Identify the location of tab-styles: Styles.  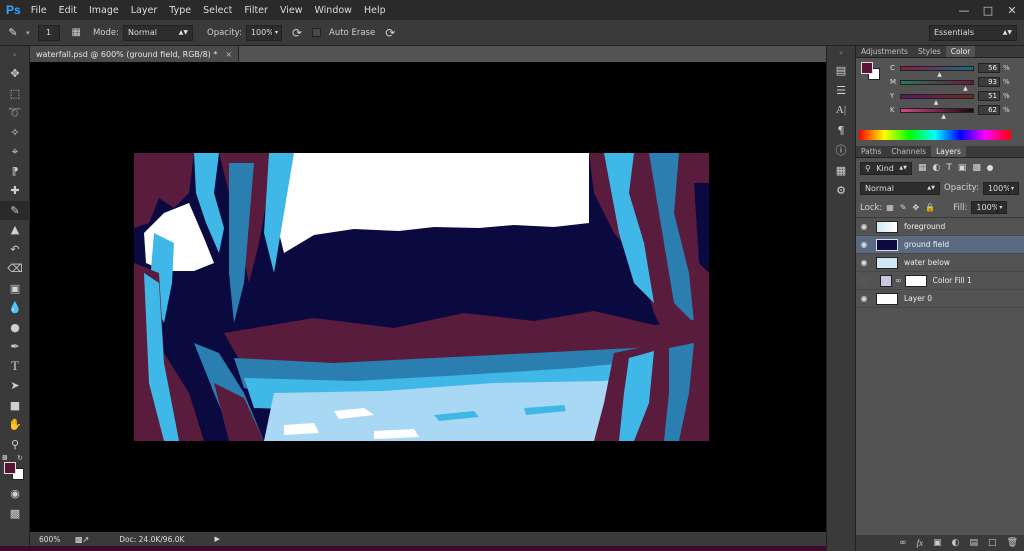
(929, 51).